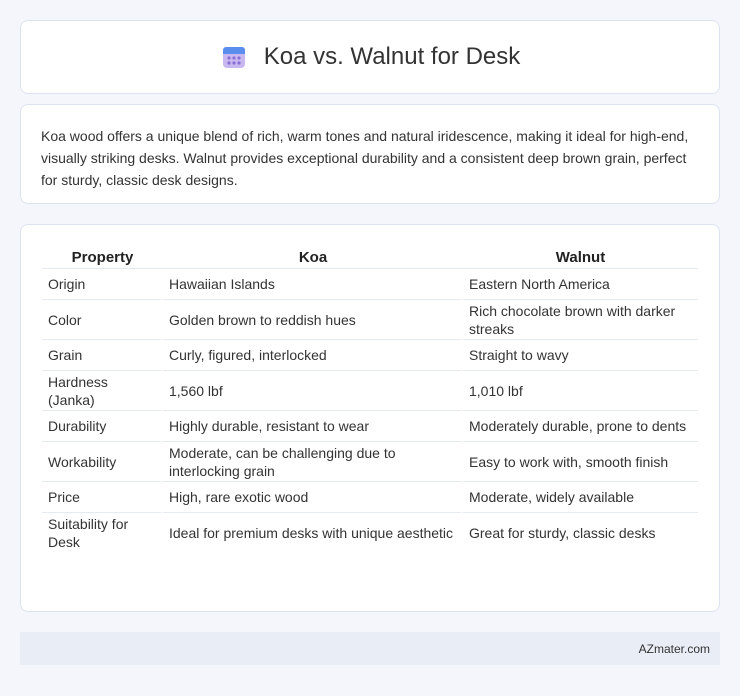 The height and width of the screenshot is (696, 740). I want to click on title-row: Koa vs. Walnut for Desk, so click(370, 57).